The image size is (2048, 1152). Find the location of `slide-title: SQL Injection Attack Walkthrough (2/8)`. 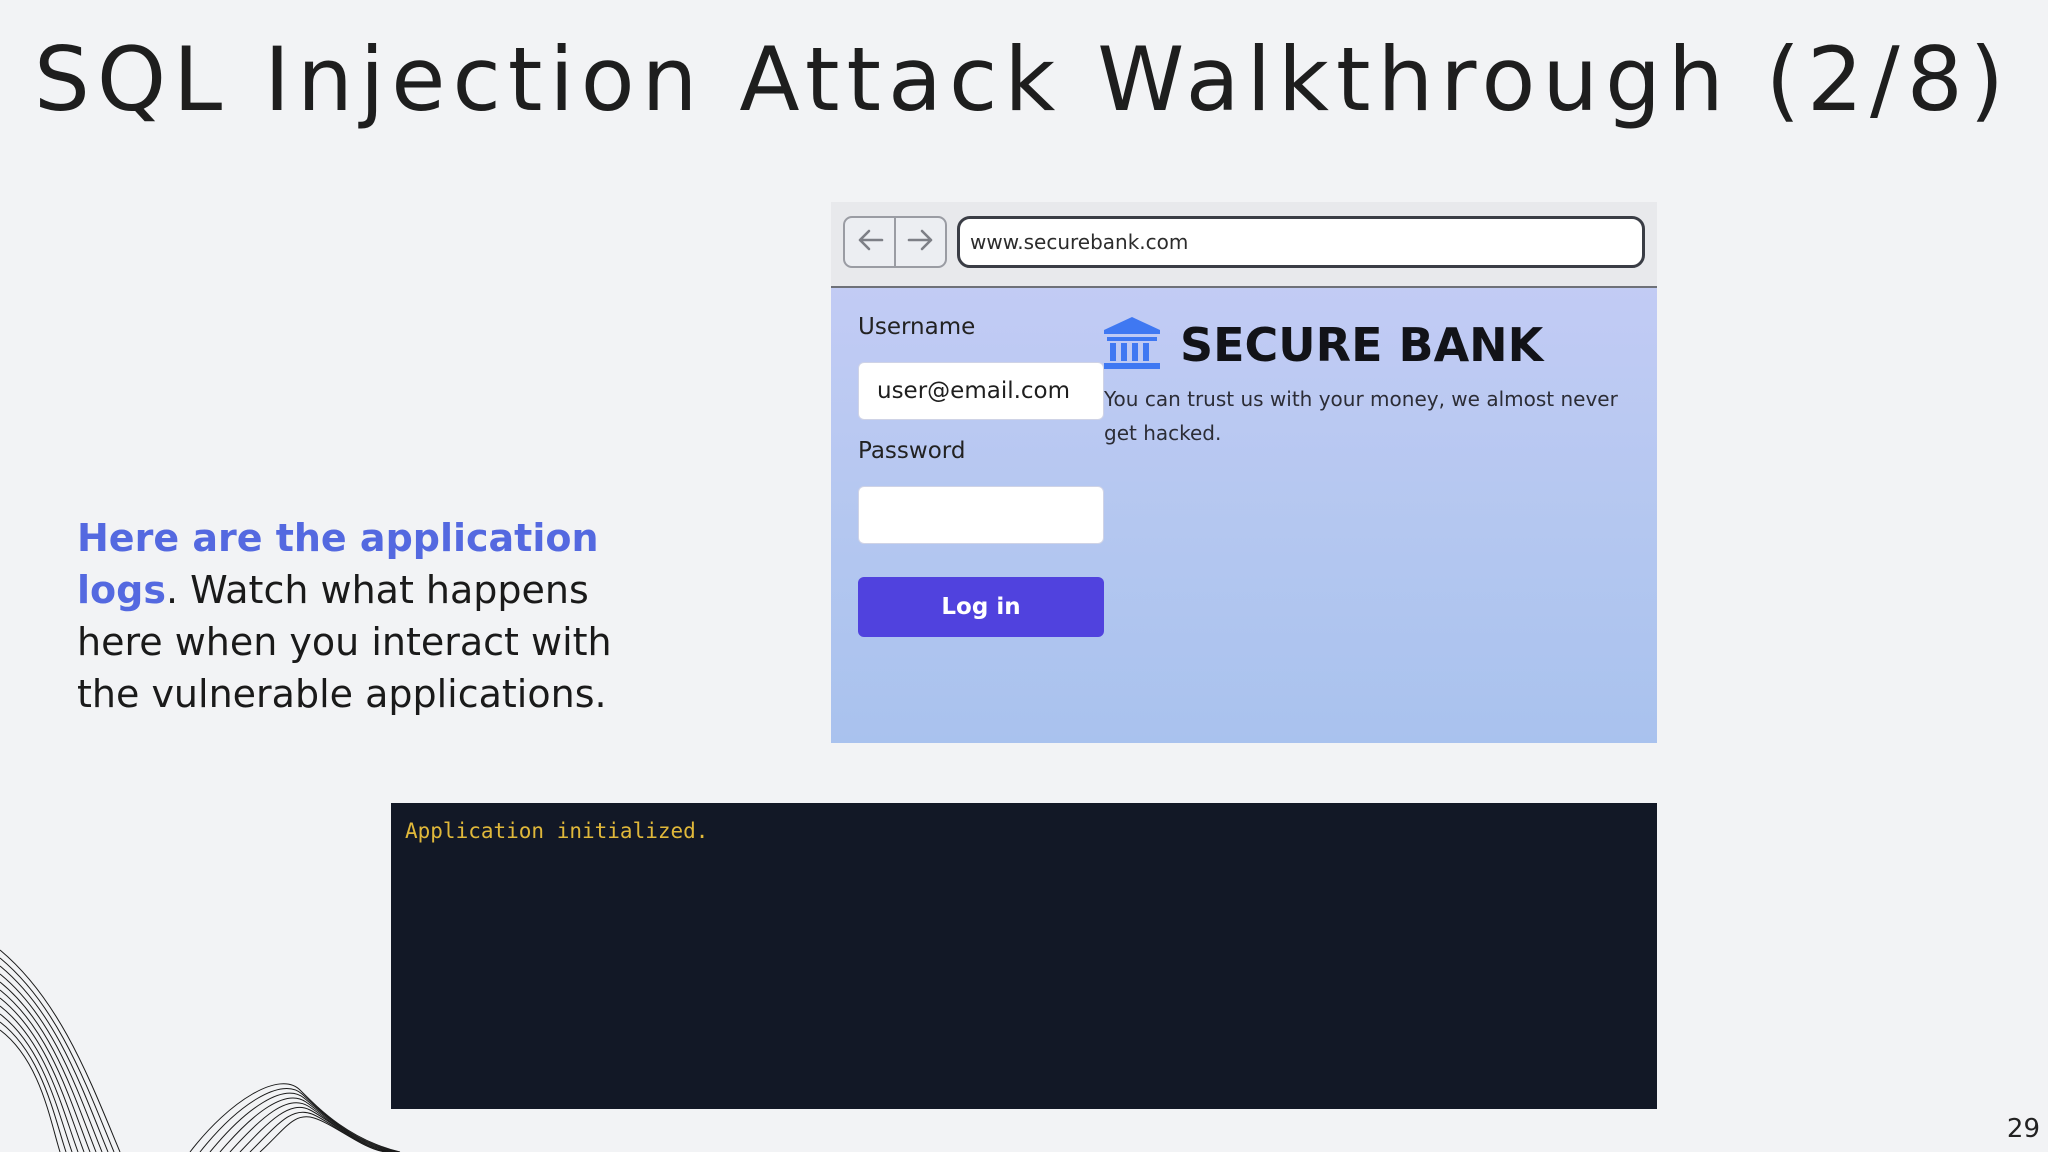

slide-title: SQL Injection Attack Walkthrough (2/8) is located at coordinates (1023, 79).